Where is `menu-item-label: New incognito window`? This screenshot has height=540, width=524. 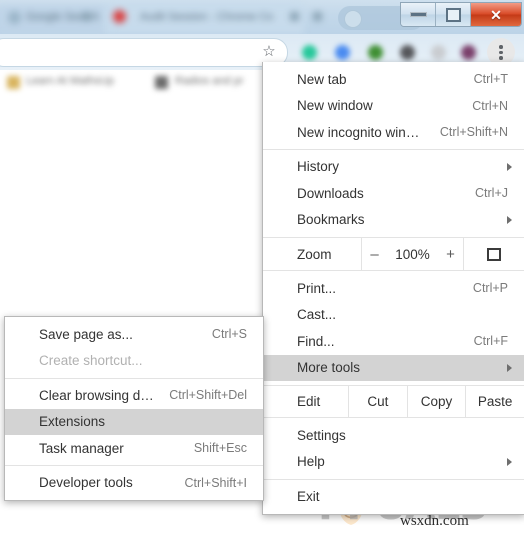 menu-item-label: New incognito window is located at coordinates (361, 132).